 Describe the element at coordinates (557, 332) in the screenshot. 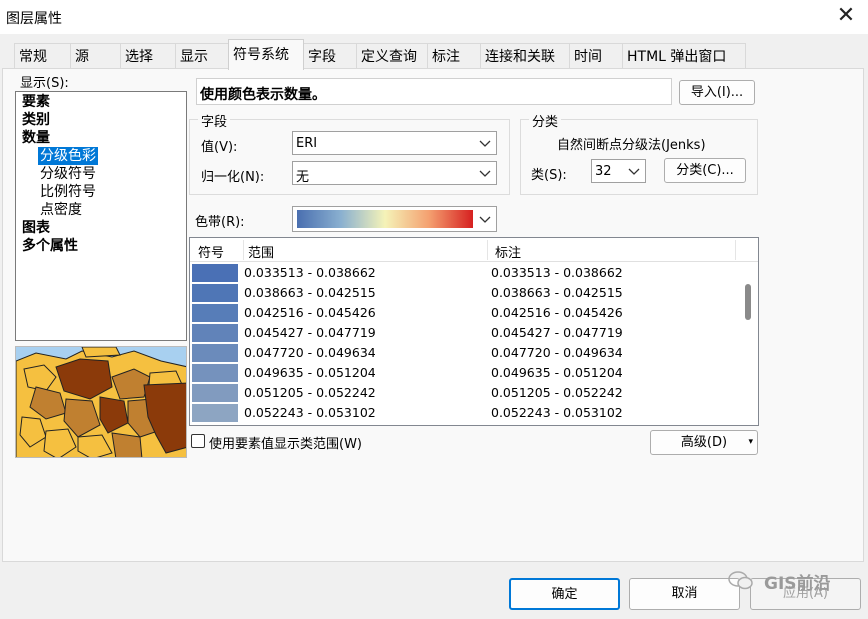

I see `label-cell: 0.045427 - 0.047719` at that location.